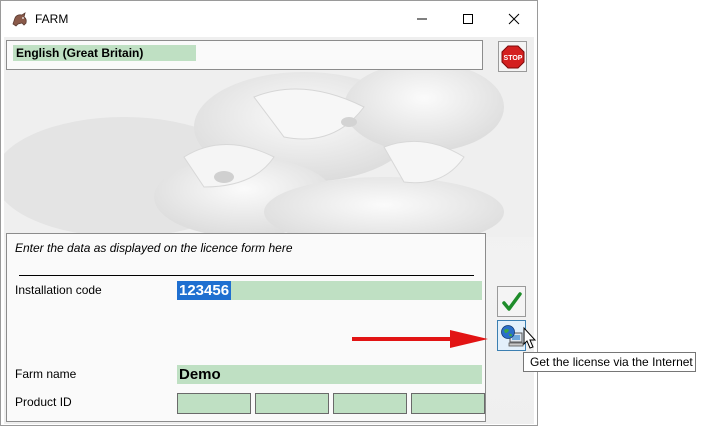 The height and width of the screenshot is (435, 702). I want to click on tooltip: Get the license via the Internet, so click(609, 362).